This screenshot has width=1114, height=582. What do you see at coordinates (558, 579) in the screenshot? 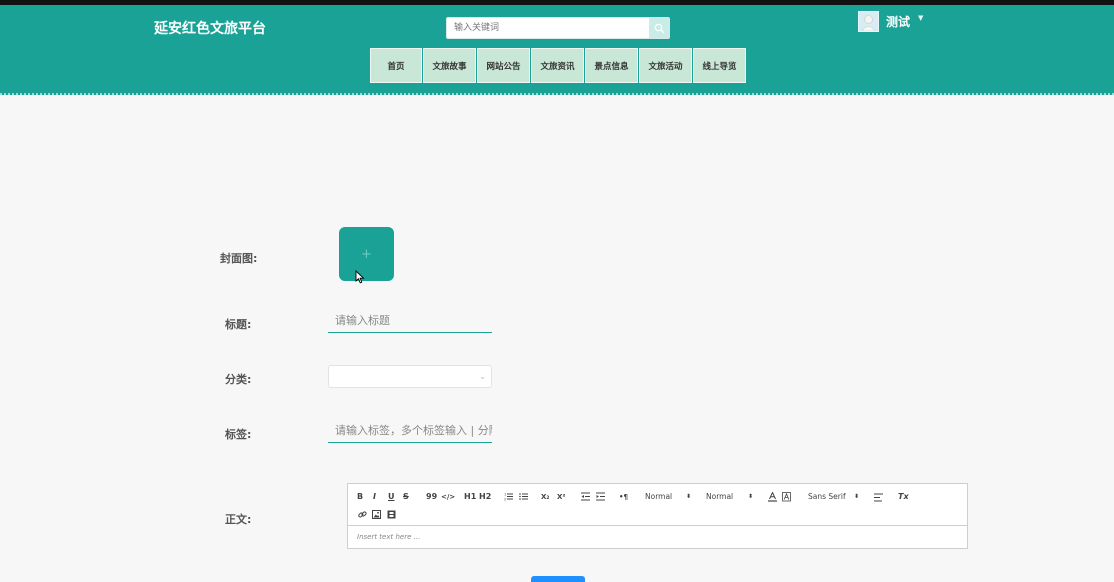
I see `submit-button` at bounding box center [558, 579].